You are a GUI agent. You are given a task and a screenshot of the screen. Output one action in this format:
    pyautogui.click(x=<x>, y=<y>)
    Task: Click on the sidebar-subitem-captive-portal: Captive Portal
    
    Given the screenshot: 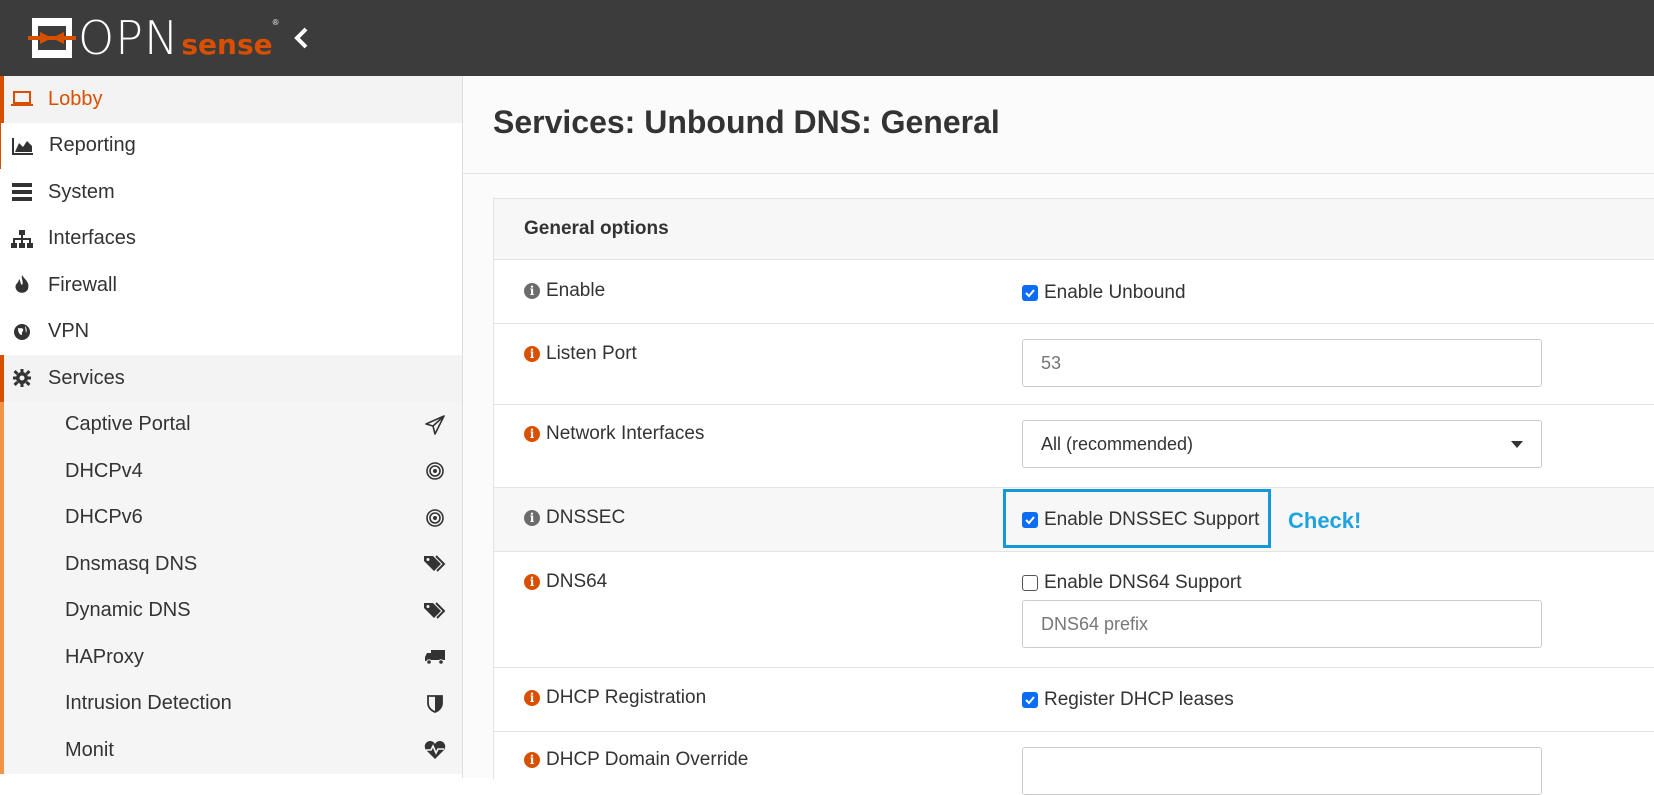 What is the action you would take?
    pyautogui.click(x=231, y=425)
    